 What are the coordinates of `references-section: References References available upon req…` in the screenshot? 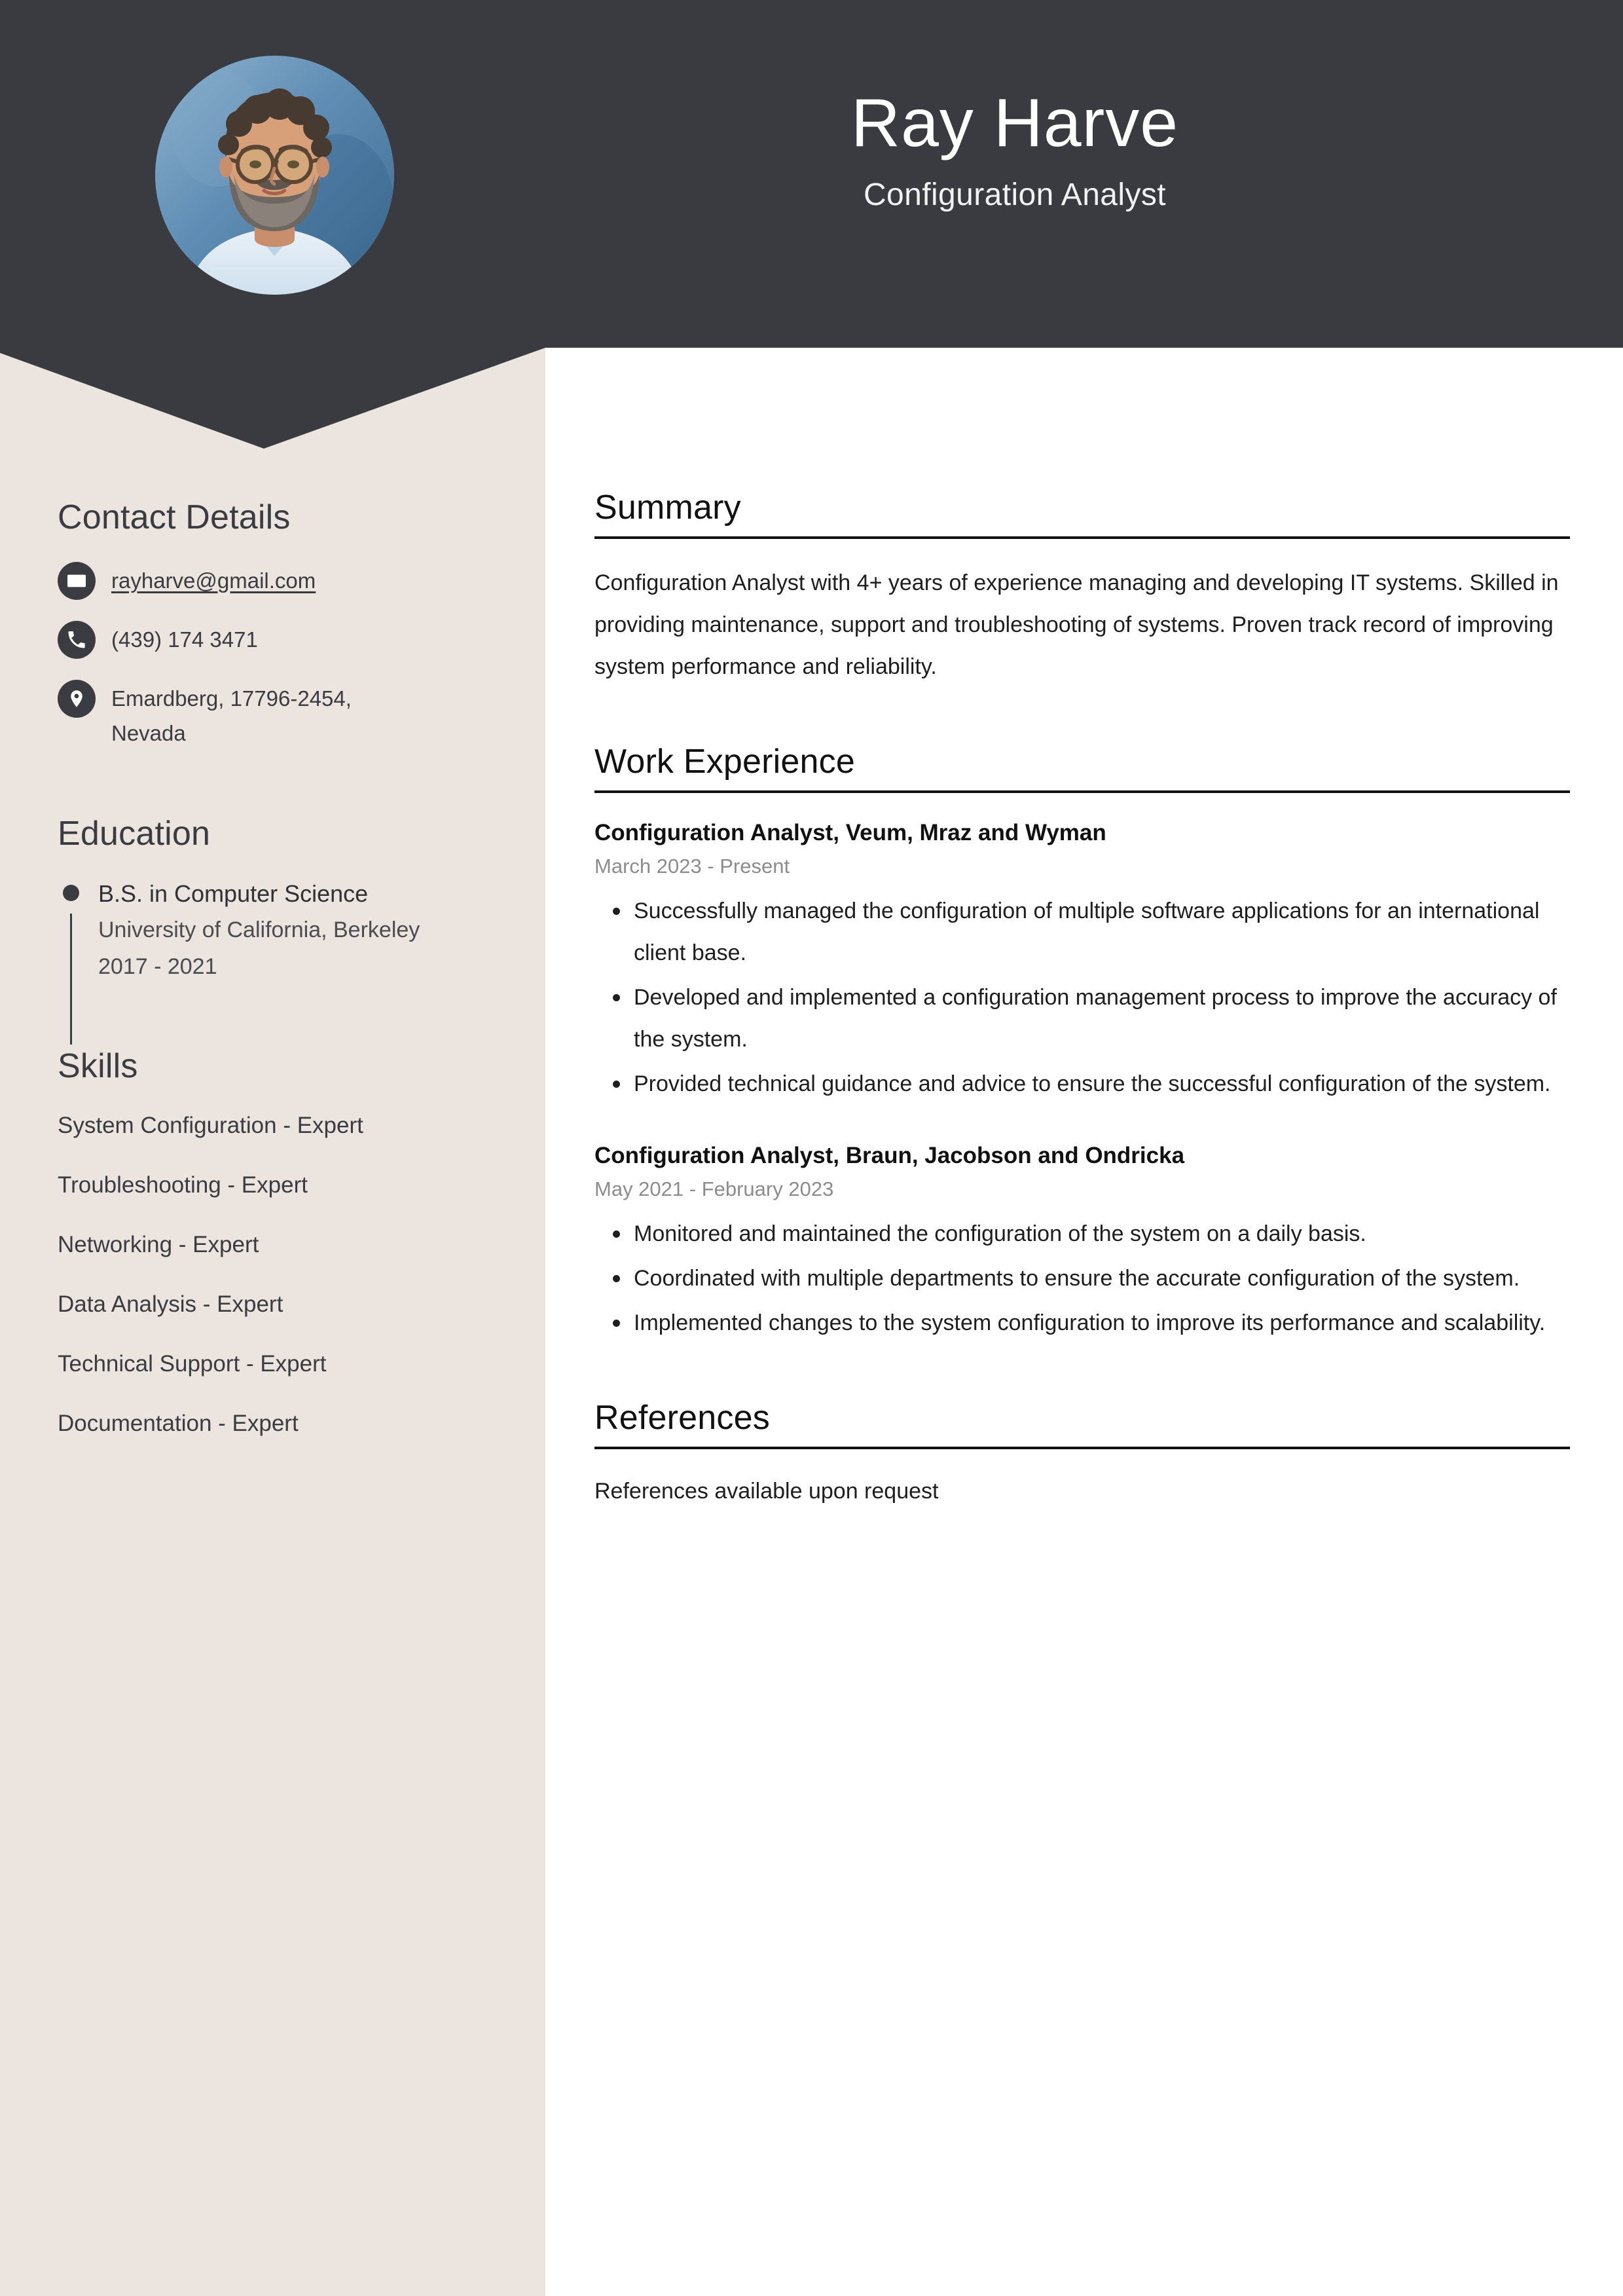 It's located at (1082, 1455).